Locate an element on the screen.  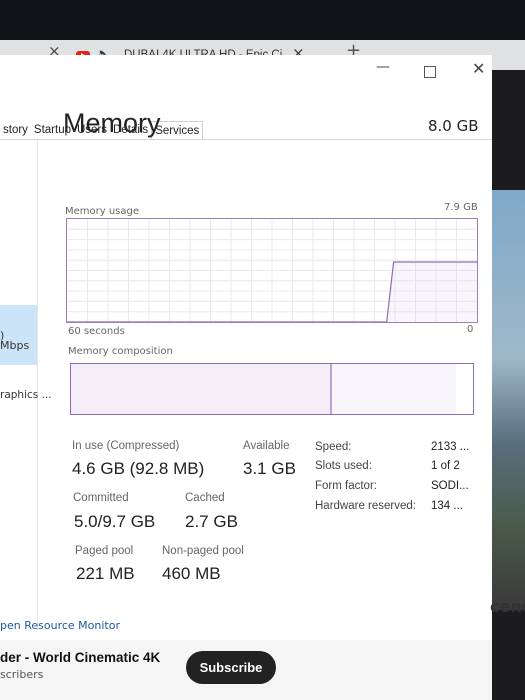
available-value: 3.1 GB is located at coordinates (269, 468).